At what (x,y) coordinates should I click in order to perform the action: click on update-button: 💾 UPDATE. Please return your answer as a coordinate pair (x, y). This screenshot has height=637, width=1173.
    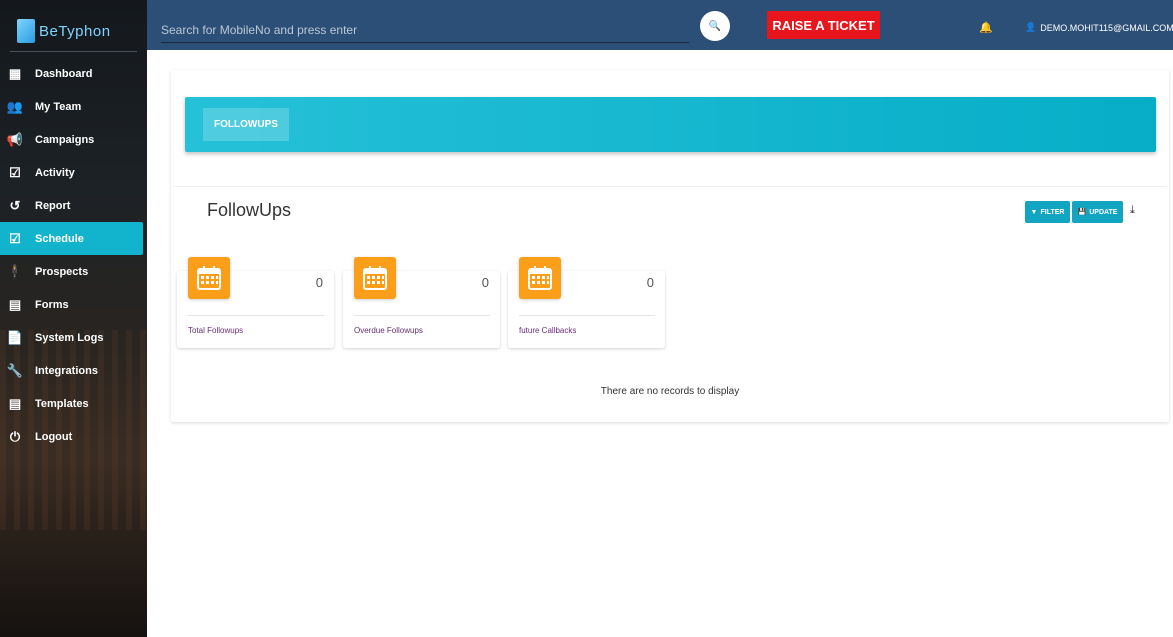
    Looking at the image, I should click on (1097, 212).